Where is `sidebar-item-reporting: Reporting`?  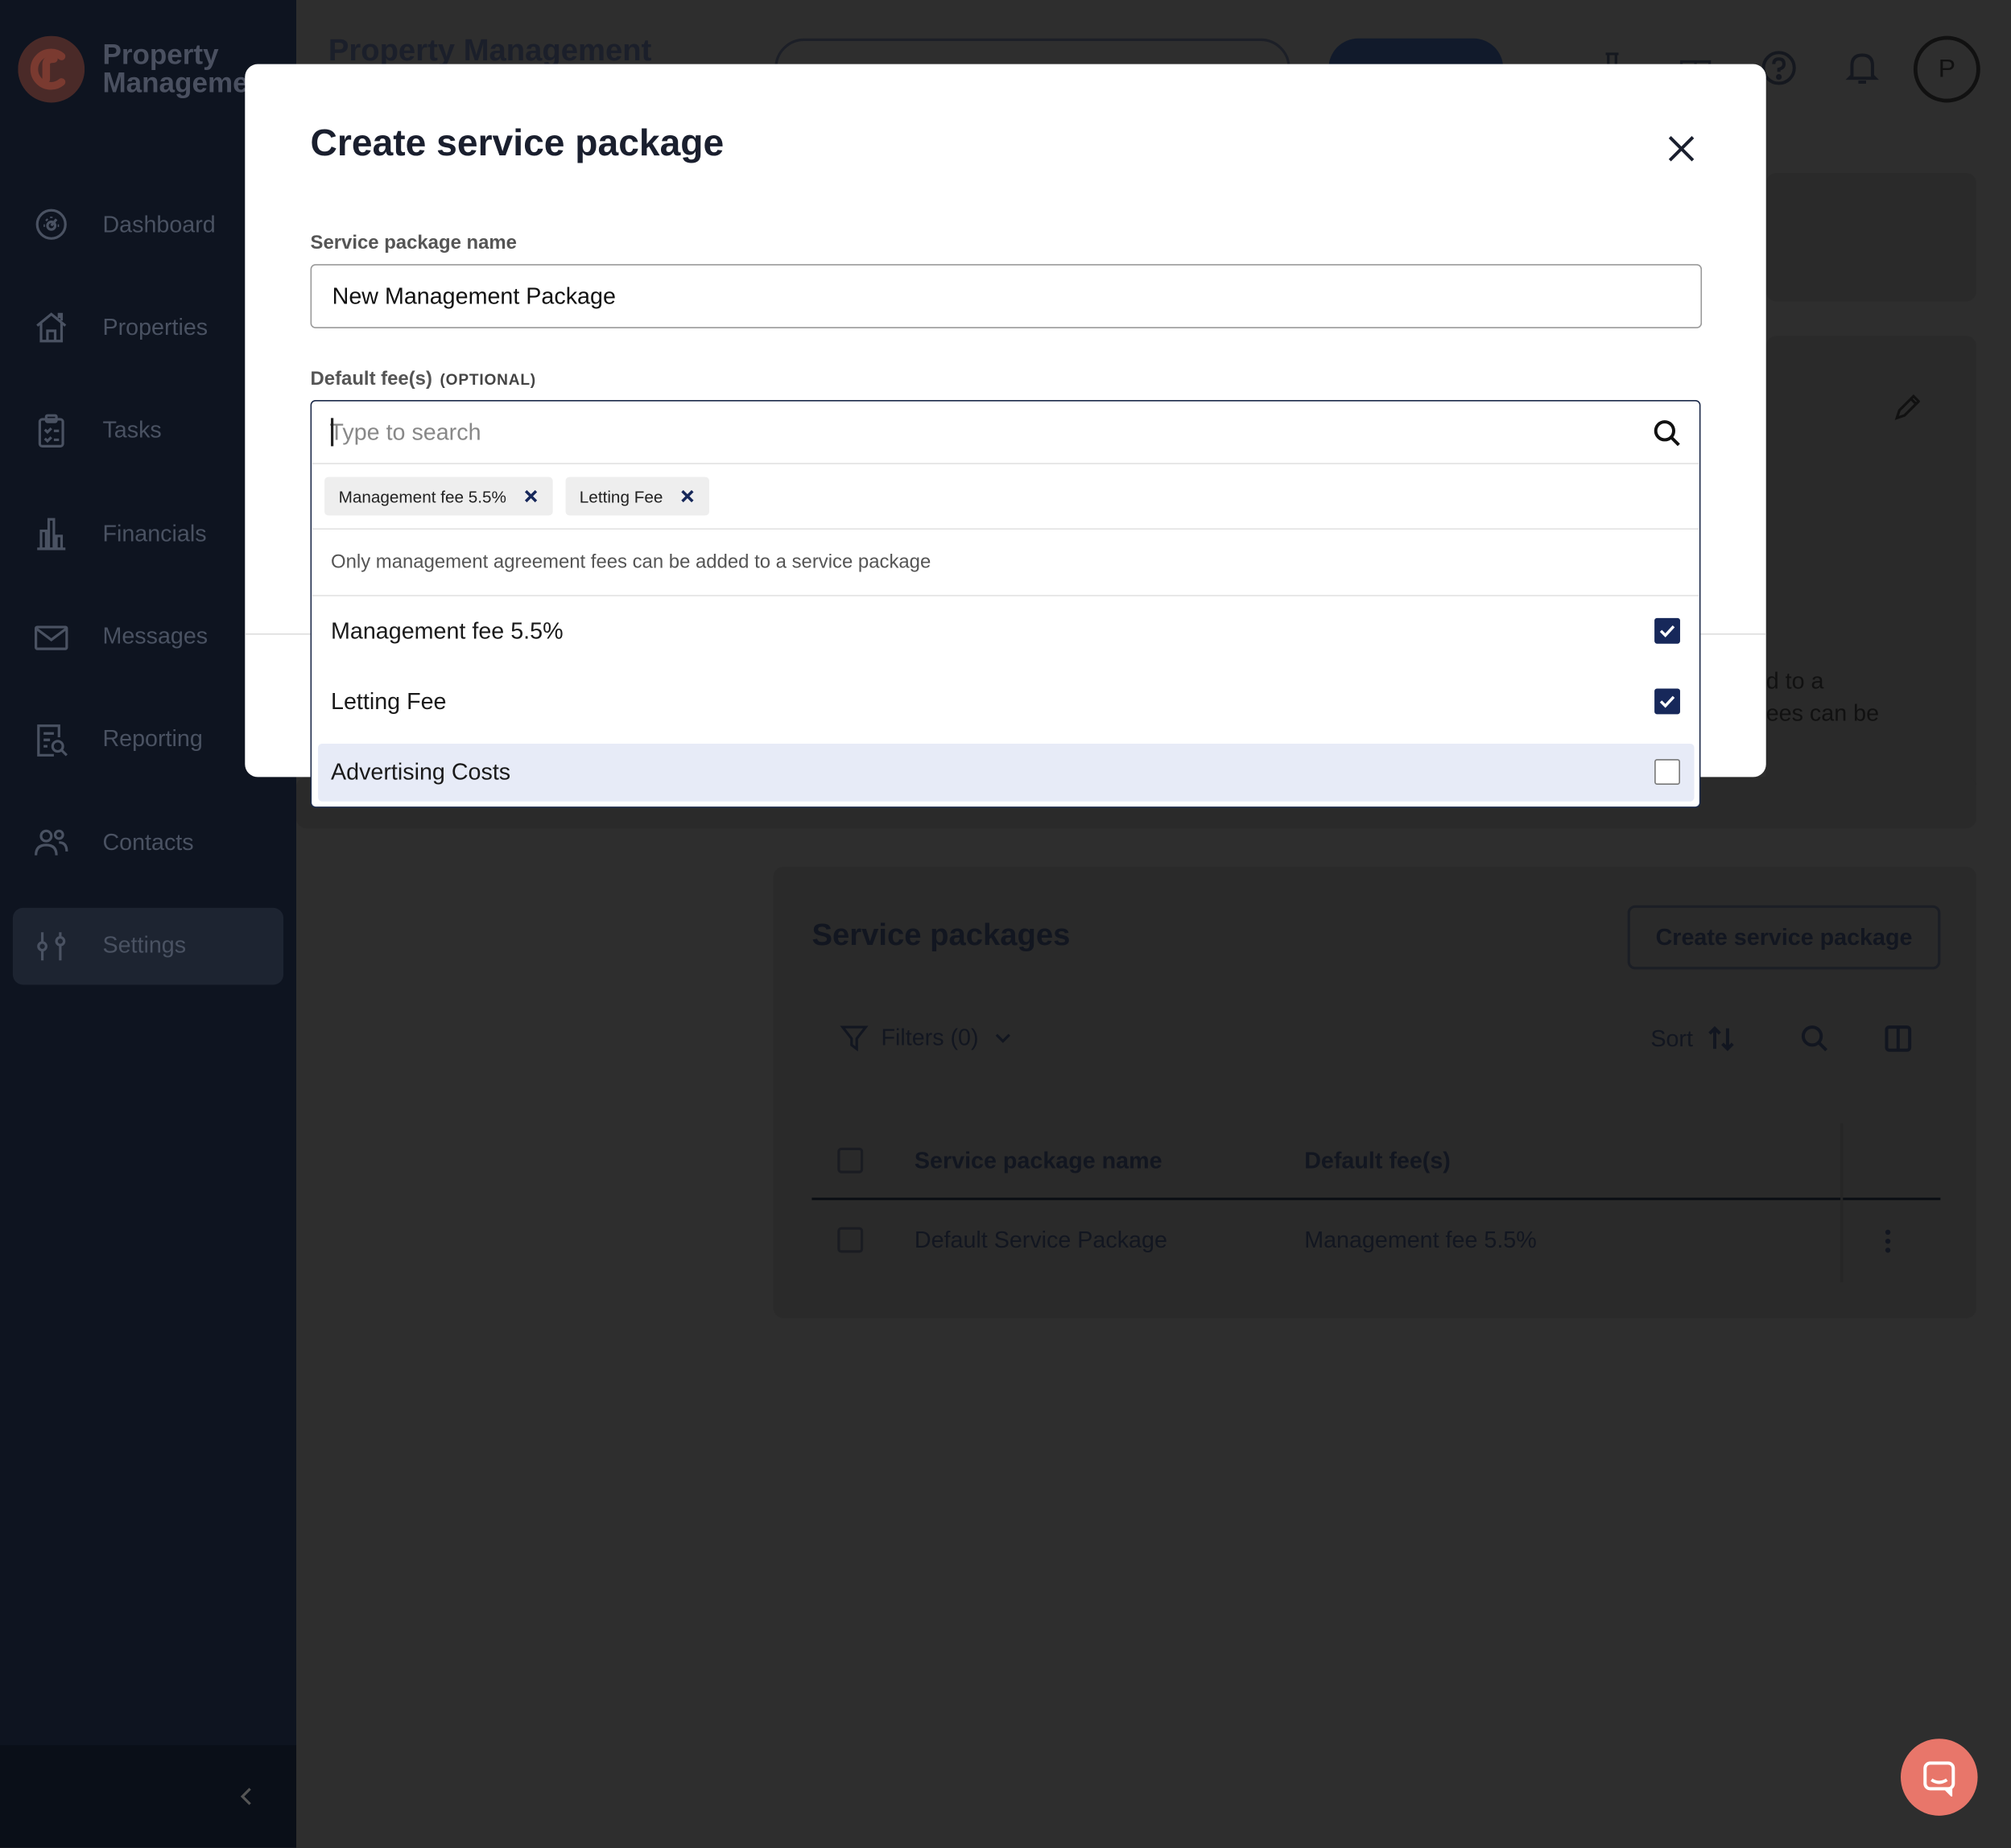 sidebar-item-reporting: Reporting is located at coordinates (148, 739).